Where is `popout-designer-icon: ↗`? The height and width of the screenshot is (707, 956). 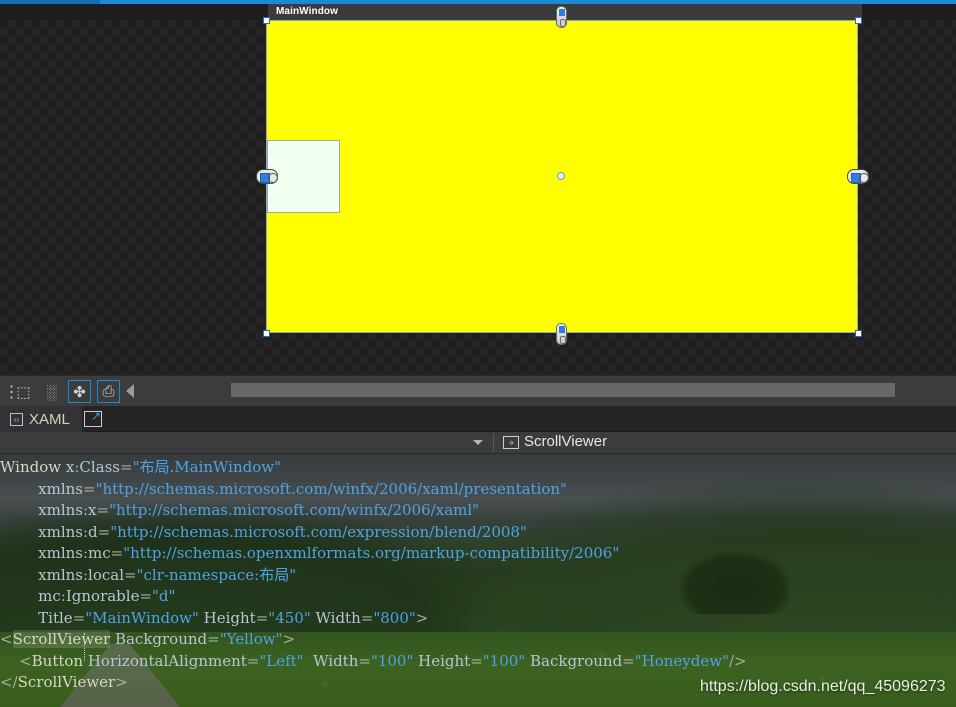
popout-designer-icon: ↗ is located at coordinates (93, 418).